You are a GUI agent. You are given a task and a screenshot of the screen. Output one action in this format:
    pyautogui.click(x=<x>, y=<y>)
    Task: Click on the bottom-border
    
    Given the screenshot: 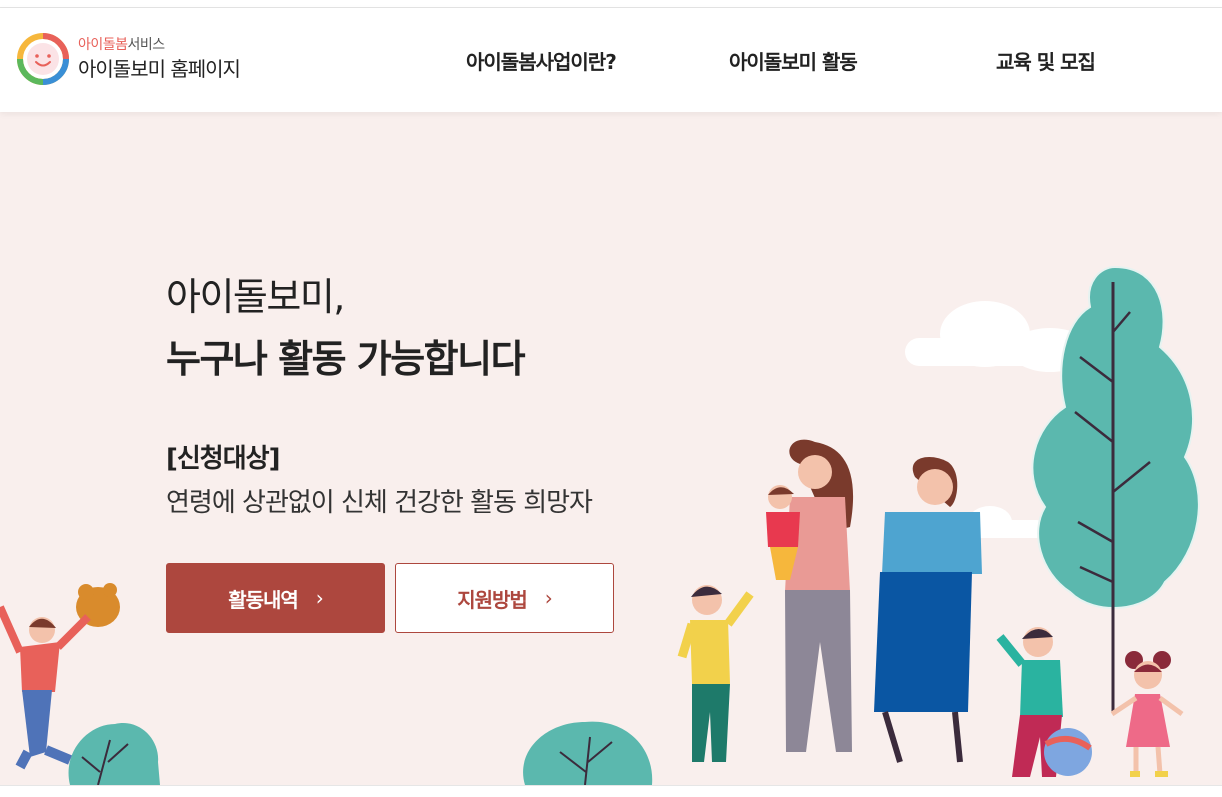 What is the action you would take?
    pyautogui.click(x=611, y=791)
    